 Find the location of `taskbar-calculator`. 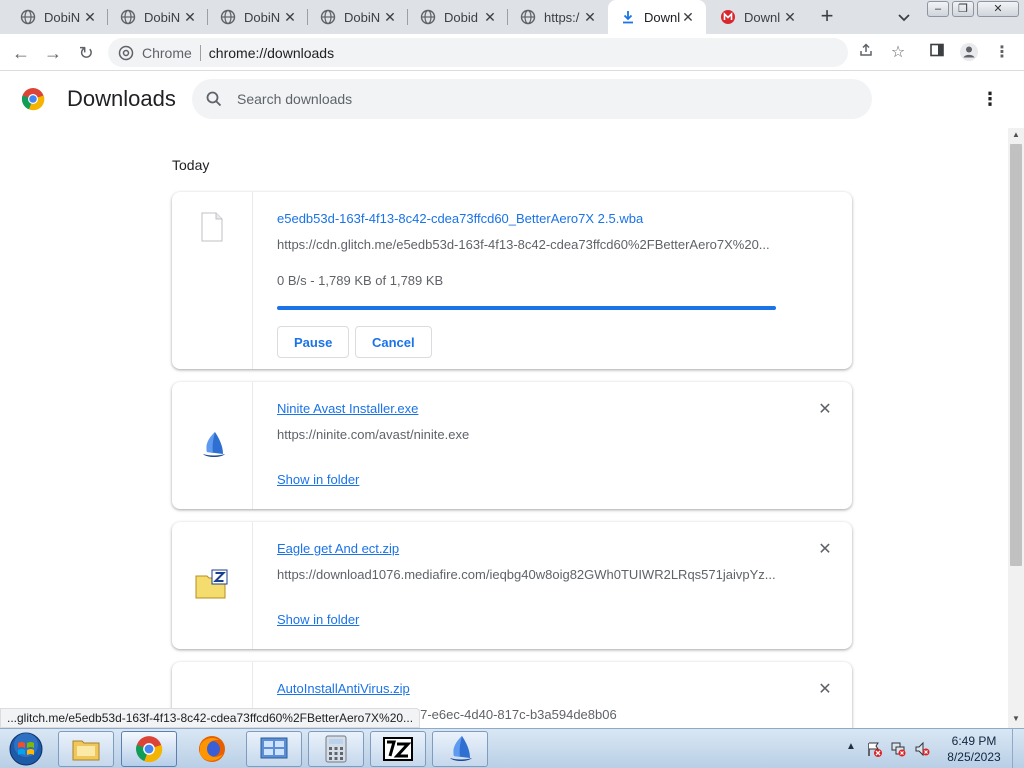

taskbar-calculator is located at coordinates (336, 749).